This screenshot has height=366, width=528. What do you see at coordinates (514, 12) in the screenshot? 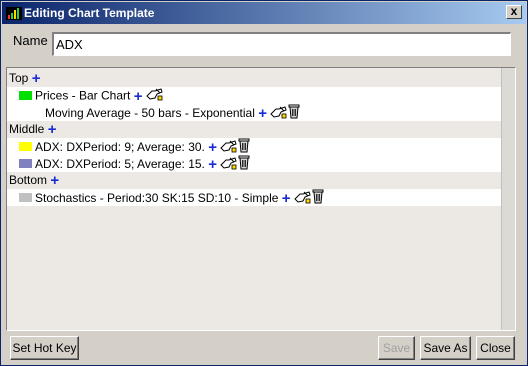
I see `close-icon: x` at bounding box center [514, 12].